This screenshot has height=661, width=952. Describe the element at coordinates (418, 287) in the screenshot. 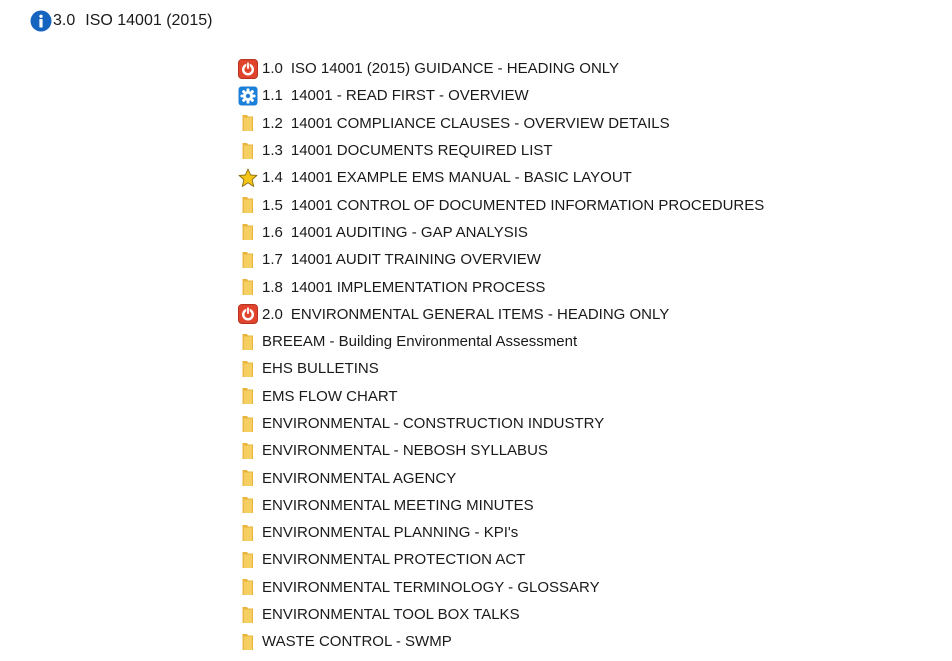

I see `folder-item-label: 14001 IMPLEMENTATION PROCESS` at that location.